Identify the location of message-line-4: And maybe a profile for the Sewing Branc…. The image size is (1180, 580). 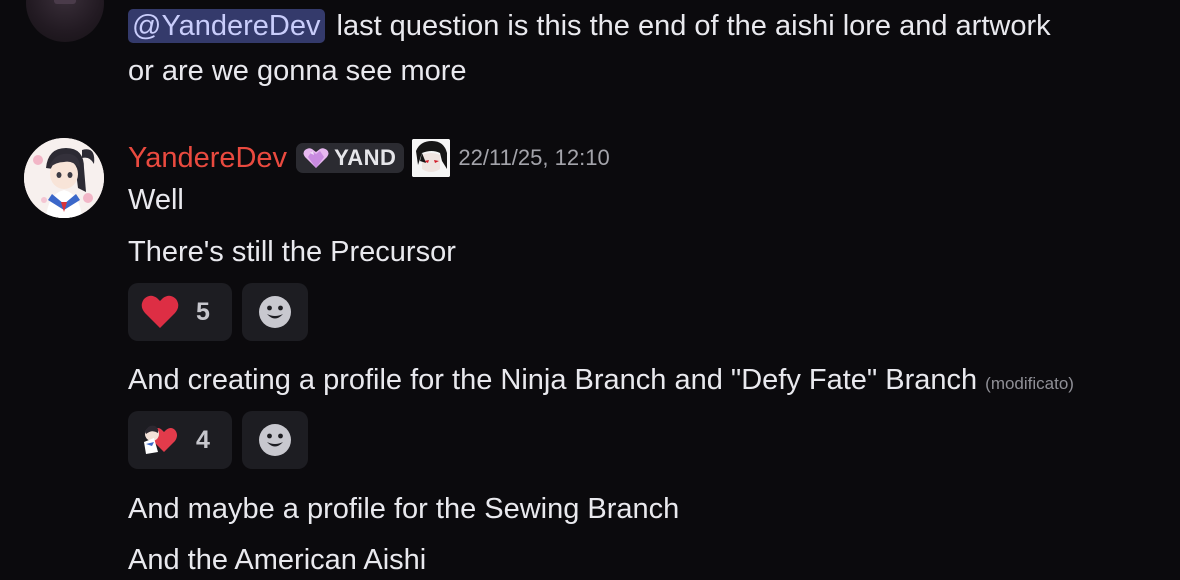
(404, 509).